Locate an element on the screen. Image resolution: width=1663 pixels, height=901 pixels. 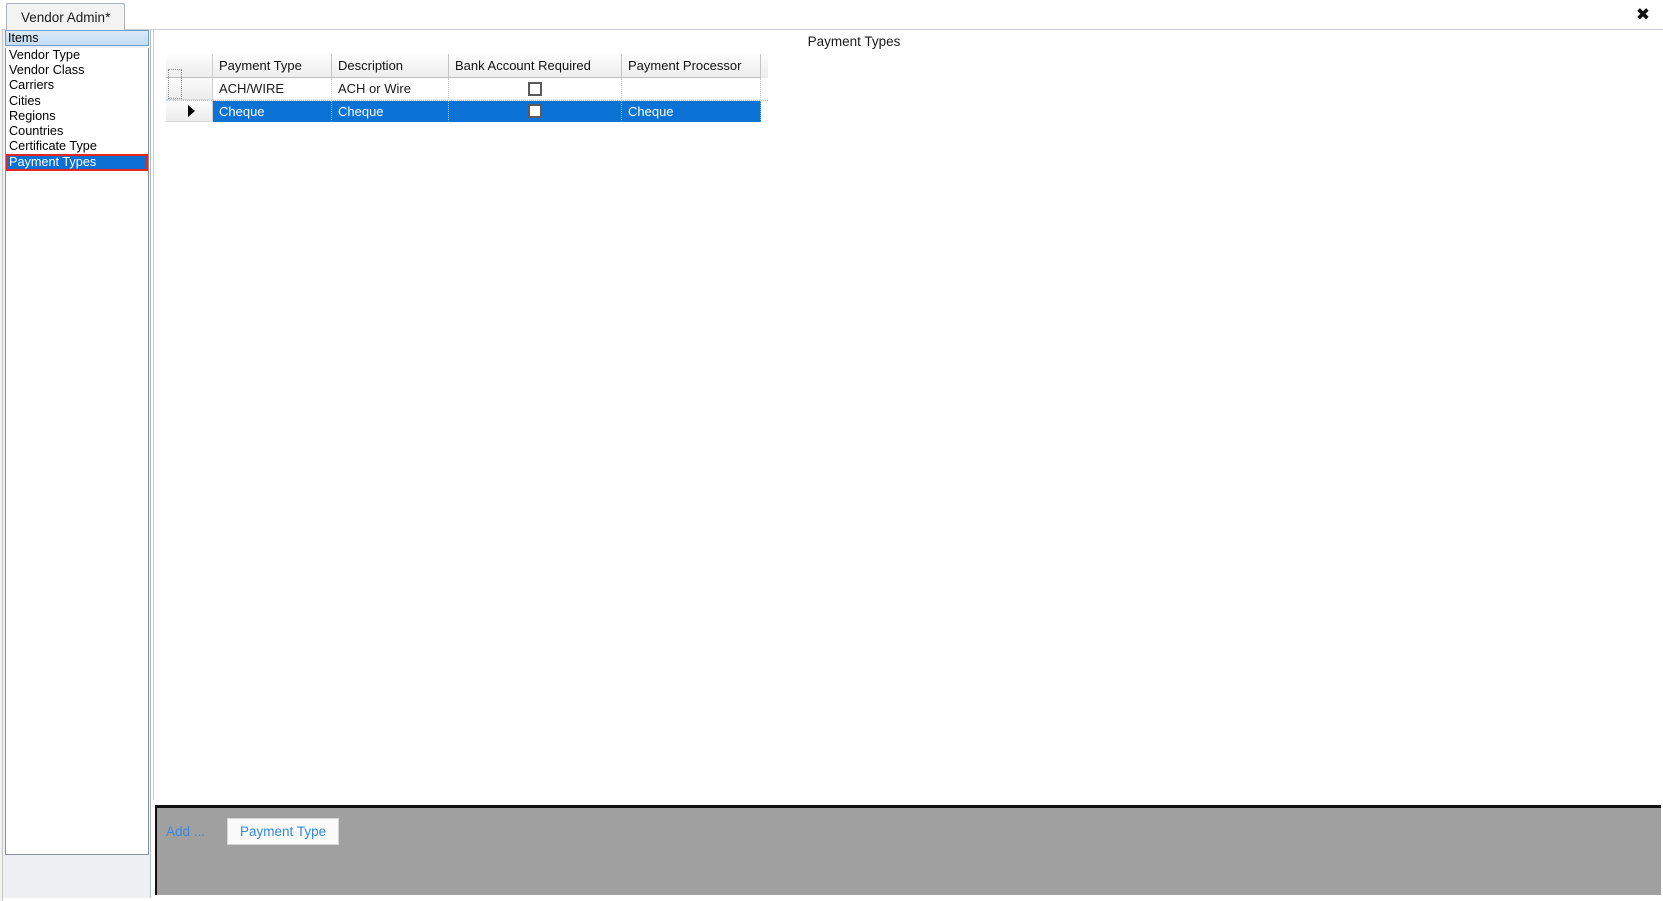
sidebar-item-cities: Cities is located at coordinates (77, 101).